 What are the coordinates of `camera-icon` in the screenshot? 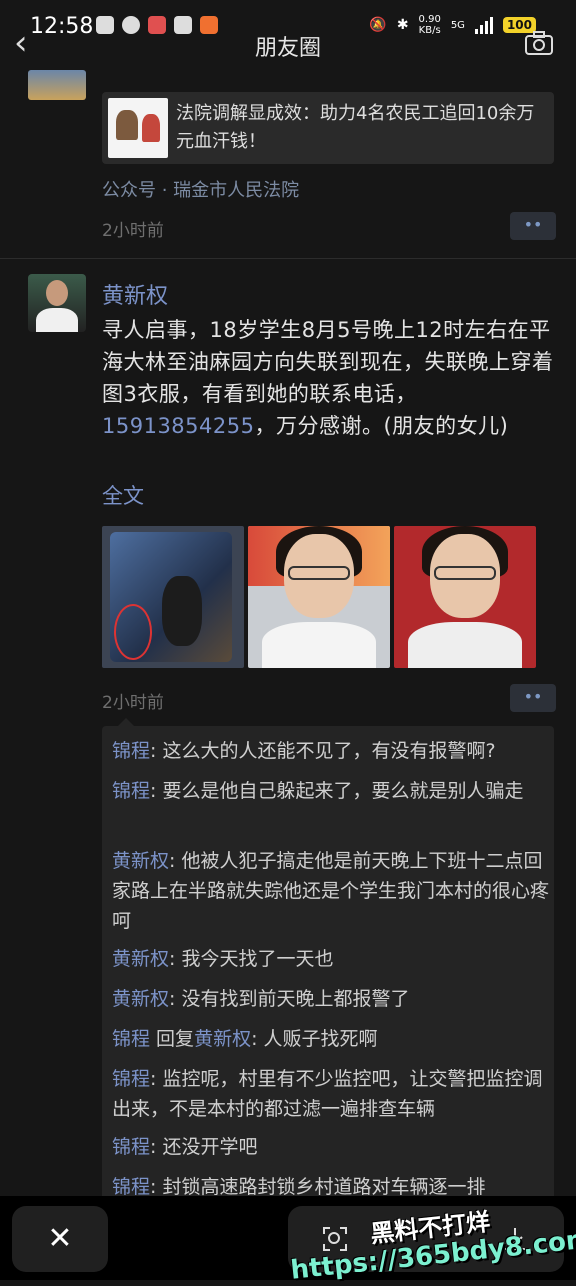 It's located at (539, 43).